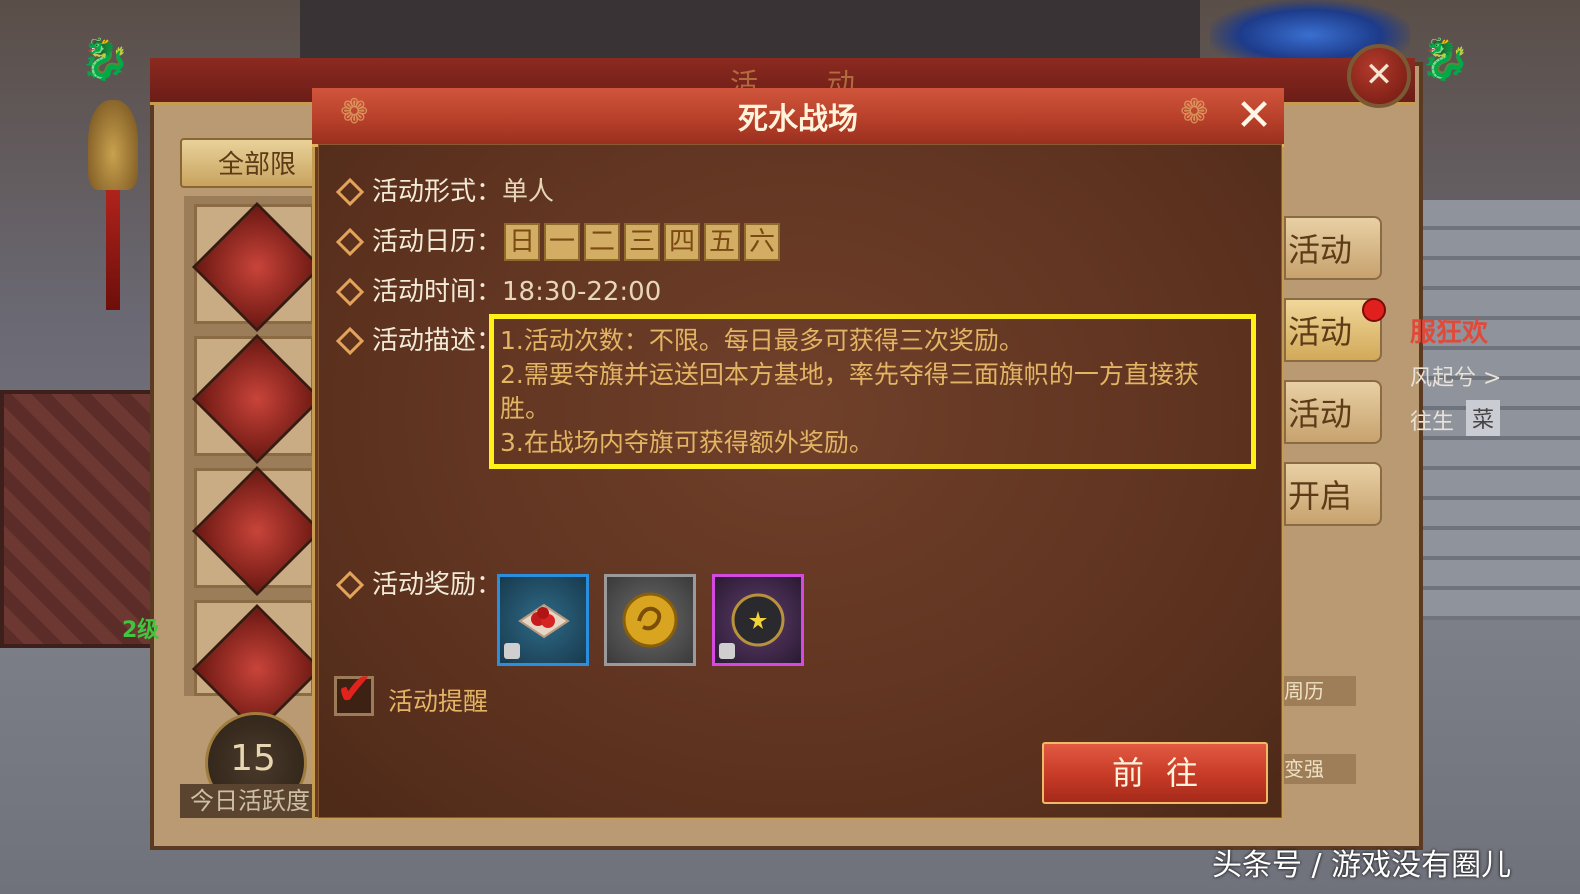 The width and height of the screenshot is (1580, 894). What do you see at coordinates (682, 242) in the screenshot?
I see `calendar-day: 四` at bounding box center [682, 242].